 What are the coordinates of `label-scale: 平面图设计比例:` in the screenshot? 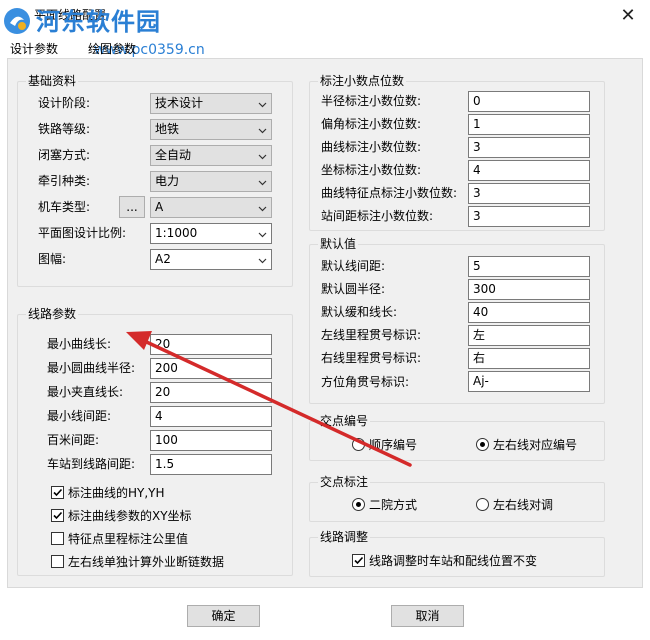 It's located at (82, 233).